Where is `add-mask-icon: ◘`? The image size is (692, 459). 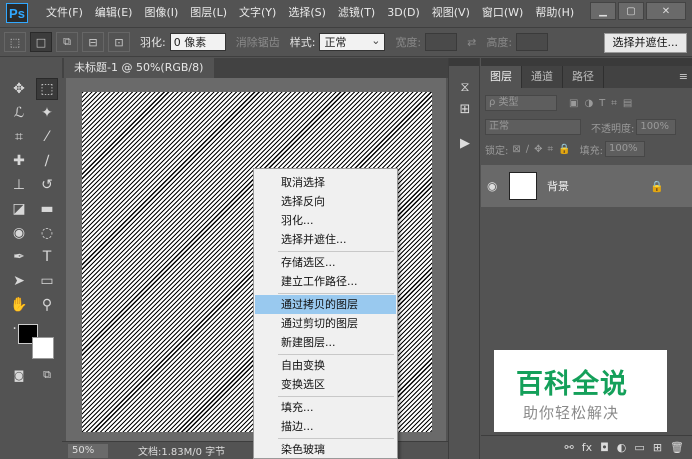
add-mask-icon: ◘ is located at coordinates (604, 447).